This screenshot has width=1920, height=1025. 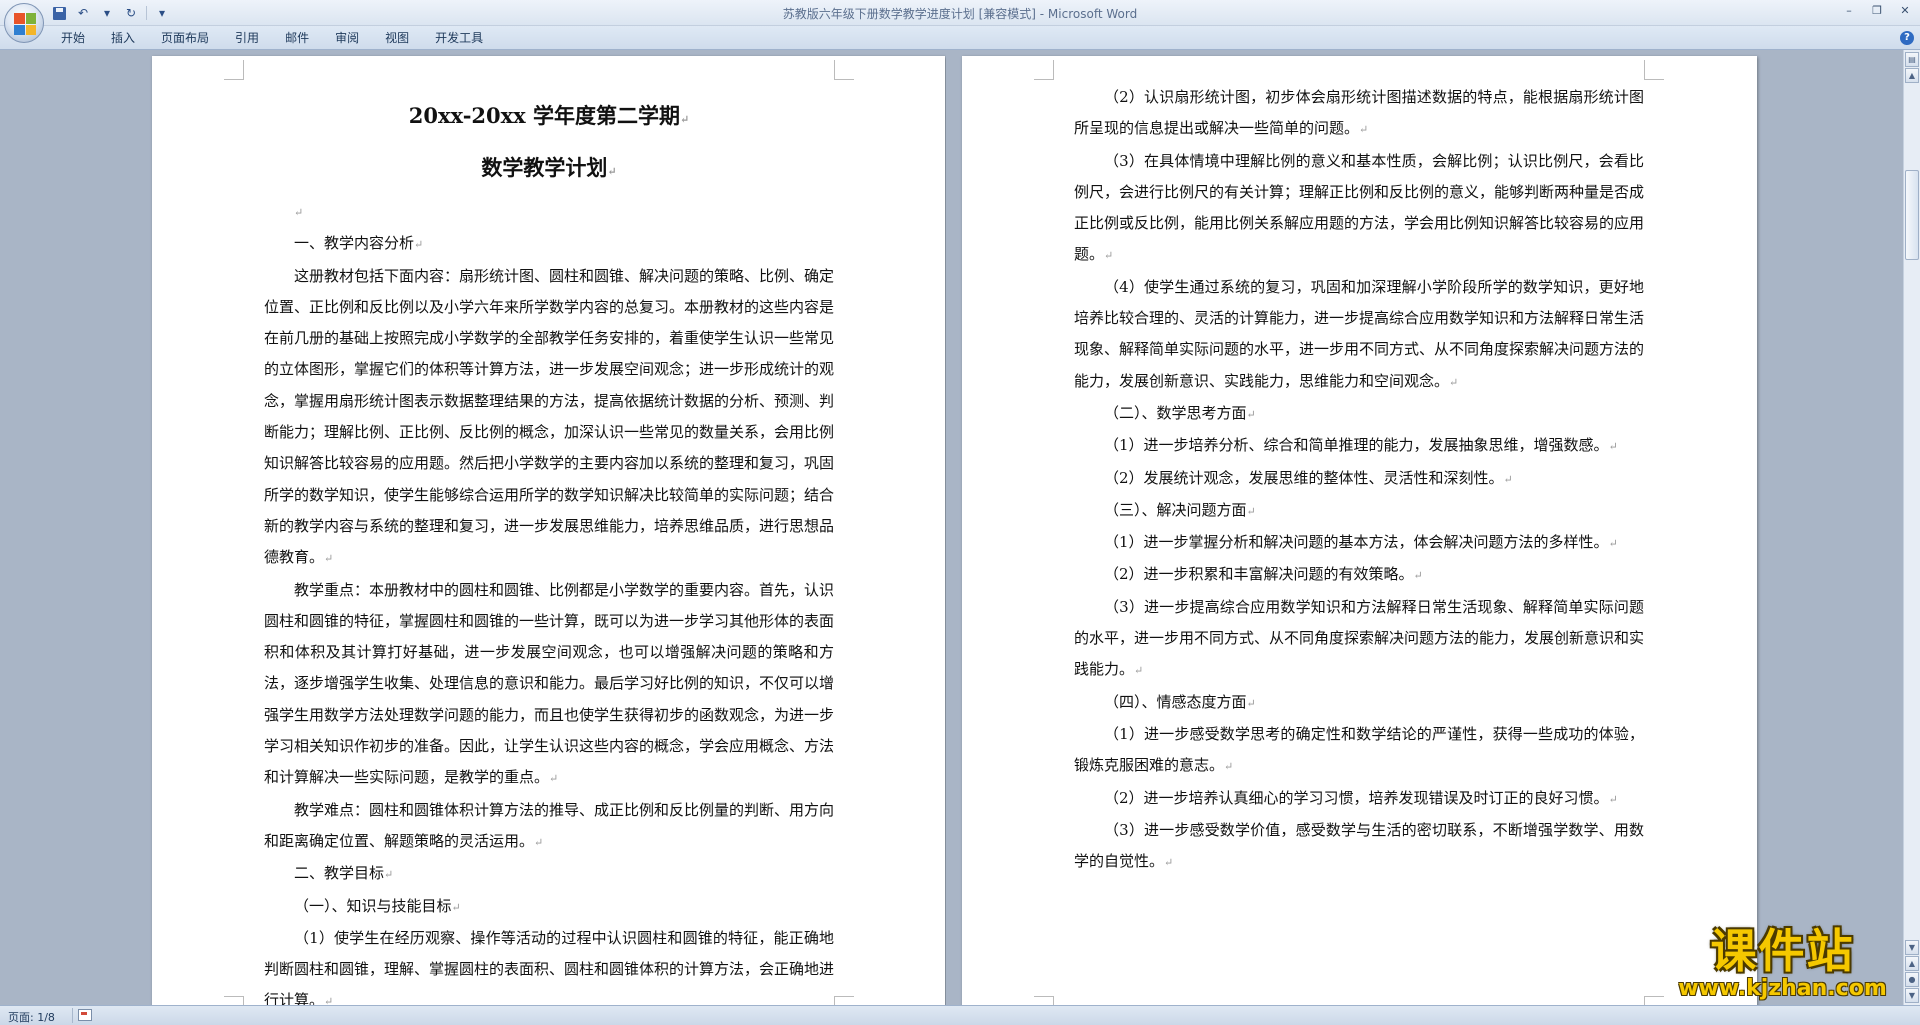 I want to click on paragraph-thinking-1: （1）进一步培养分析、综合和简单推理的能力，发展抽象思维，增强数感。↵, so click(x=1359, y=446).